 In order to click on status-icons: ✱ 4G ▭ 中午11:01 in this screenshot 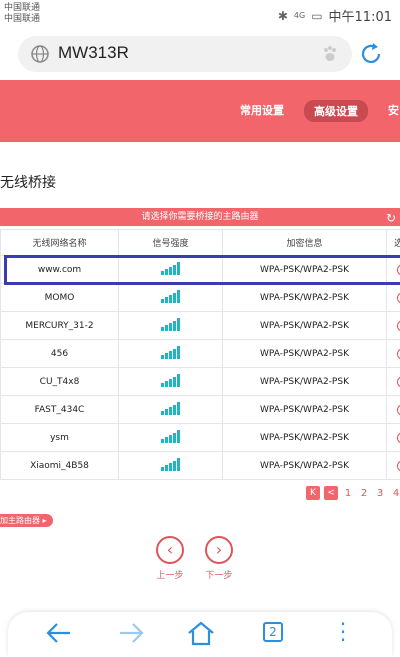, I will do `click(335, 15)`.